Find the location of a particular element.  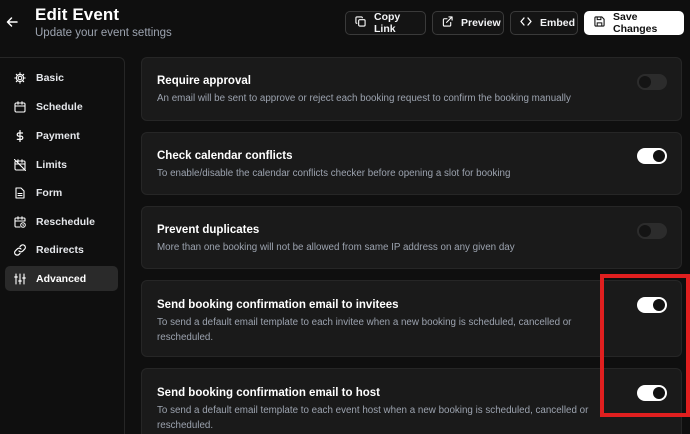

page-title: Edit Event is located at coordinates (77, 14).